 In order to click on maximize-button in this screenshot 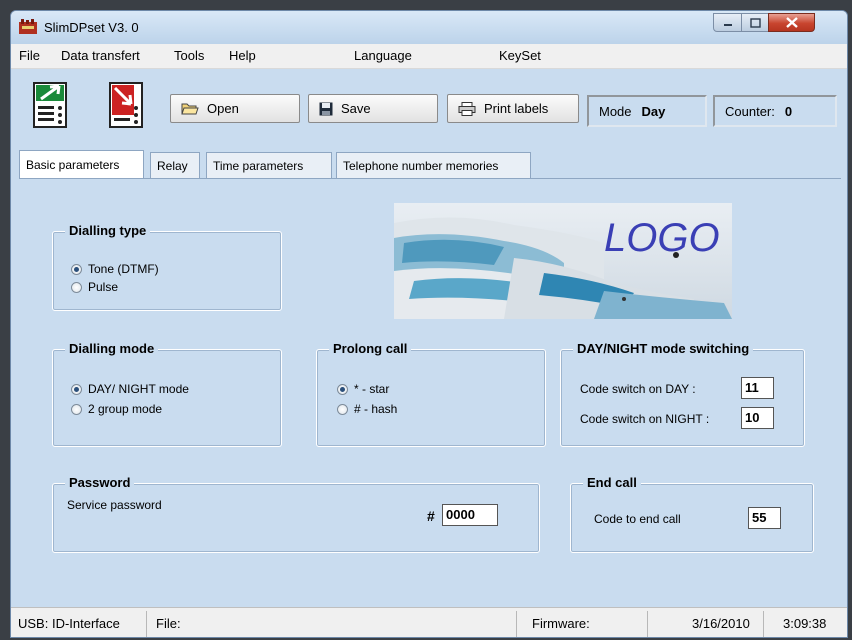, I will do `click(755, 22)`.